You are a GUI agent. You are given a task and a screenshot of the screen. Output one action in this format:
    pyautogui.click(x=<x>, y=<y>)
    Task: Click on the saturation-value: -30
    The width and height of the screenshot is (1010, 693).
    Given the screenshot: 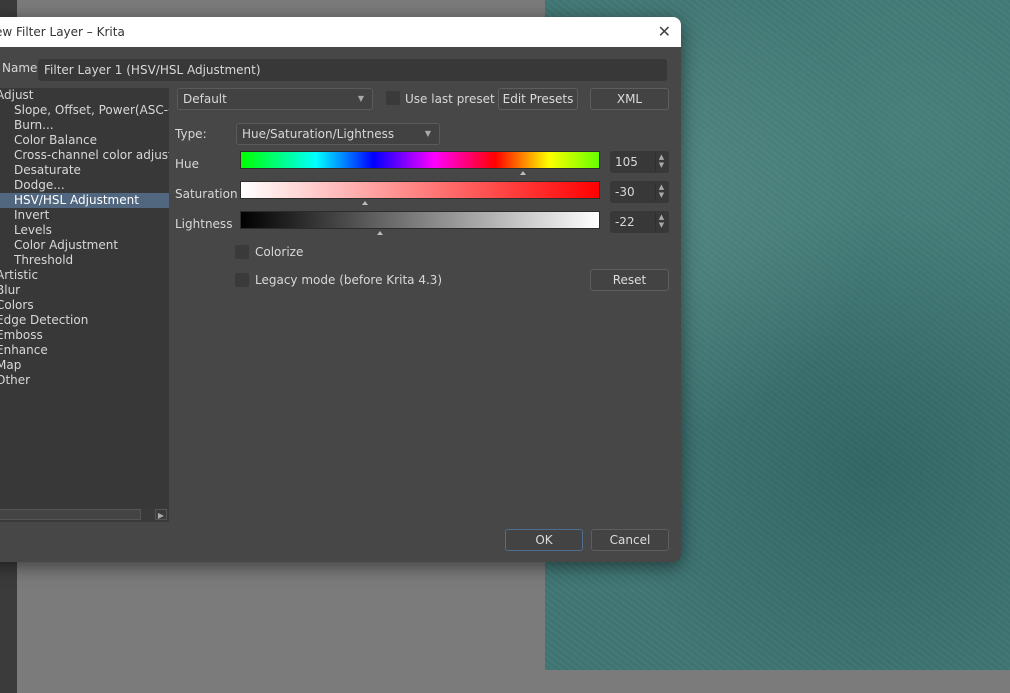 What is the action you would take?
    pyautogui.click(x=625, y=192)
    